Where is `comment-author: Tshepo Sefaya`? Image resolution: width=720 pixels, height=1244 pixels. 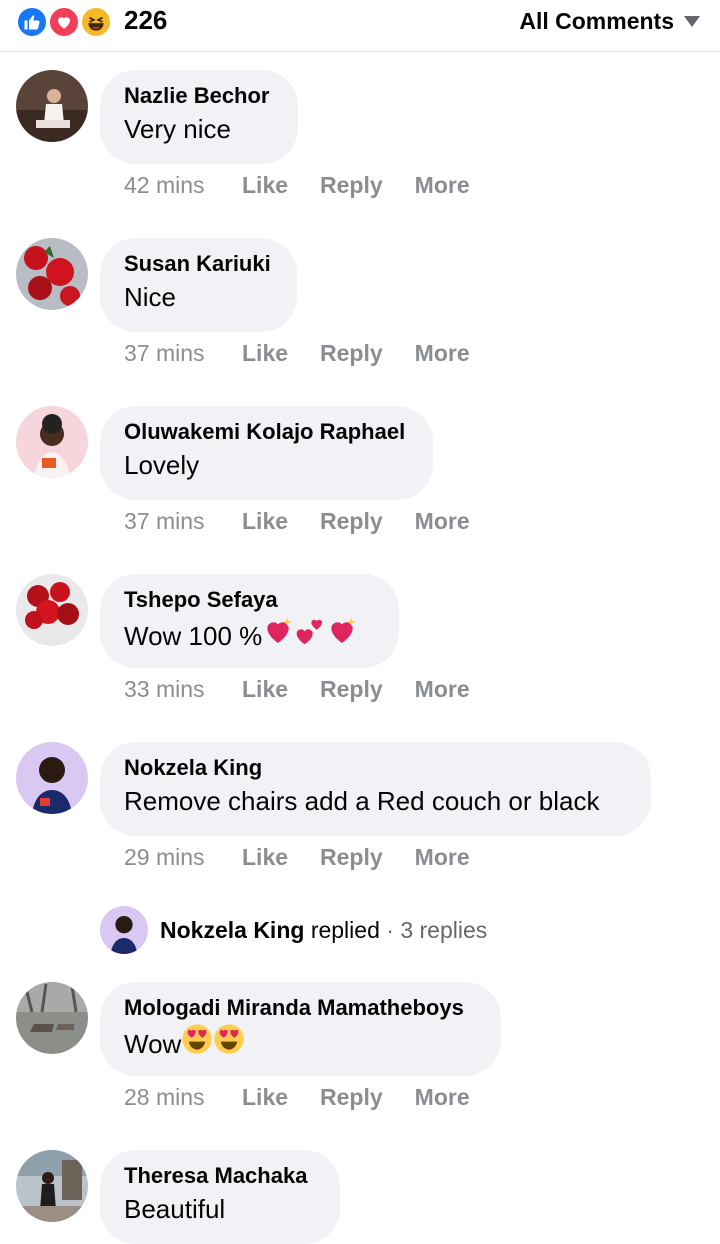 comment-author: Tshepo Sefaya is located at coordinates (249, 600).